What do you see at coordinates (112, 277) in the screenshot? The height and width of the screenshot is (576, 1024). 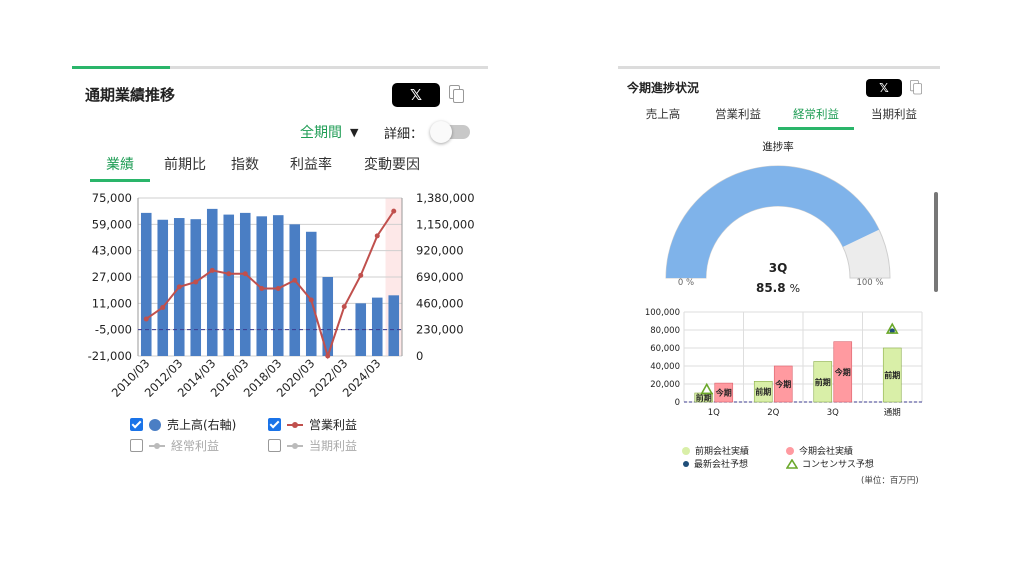 I see `y-left-tick-label: 27,000` at bounding box center [112, 277].